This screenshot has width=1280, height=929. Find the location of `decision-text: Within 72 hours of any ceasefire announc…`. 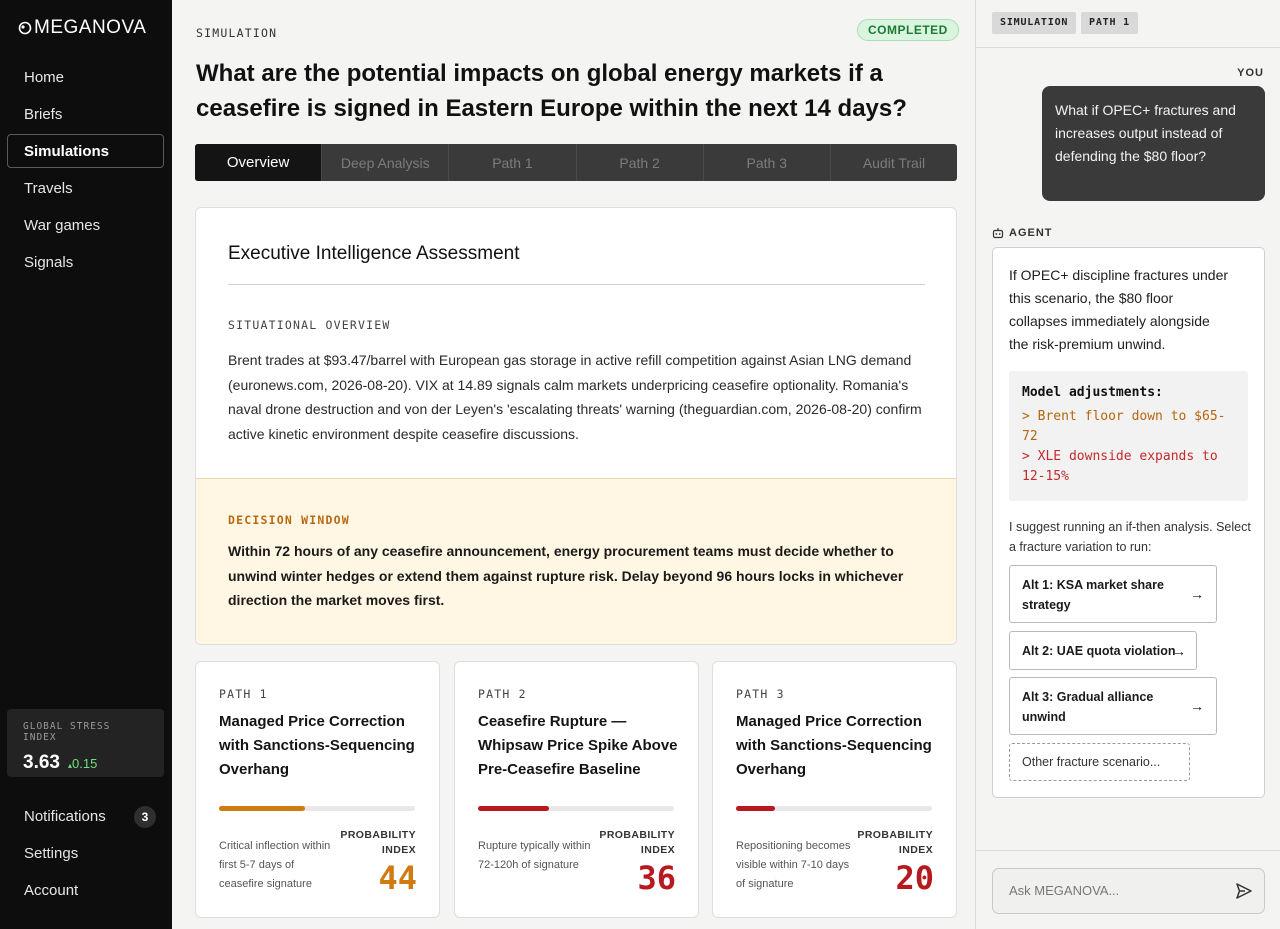

decision-text: Within 72 hours of any ceasefire announc… is located at coordinates (566, 575).